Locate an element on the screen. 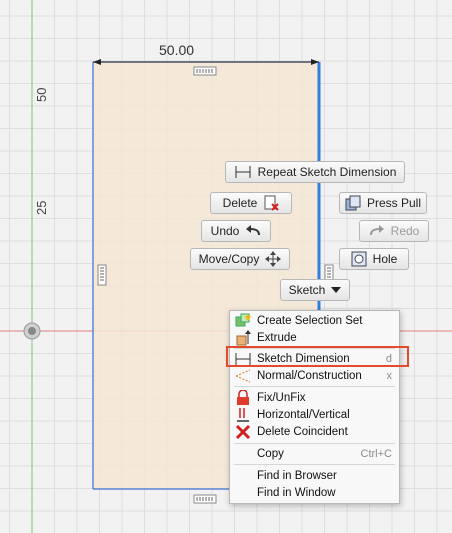 This screenshot has height=533, width=452. redo-icon is located at coordinates (377, 231).